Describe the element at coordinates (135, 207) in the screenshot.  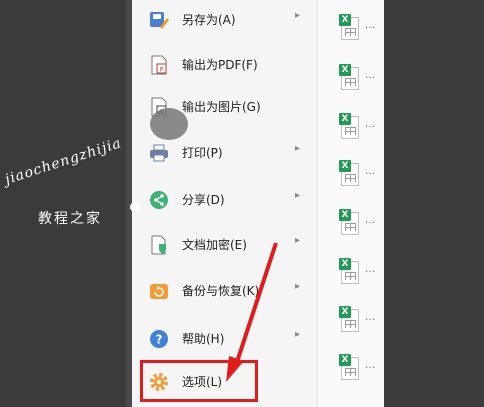
I see `watermark-dot` at that location.